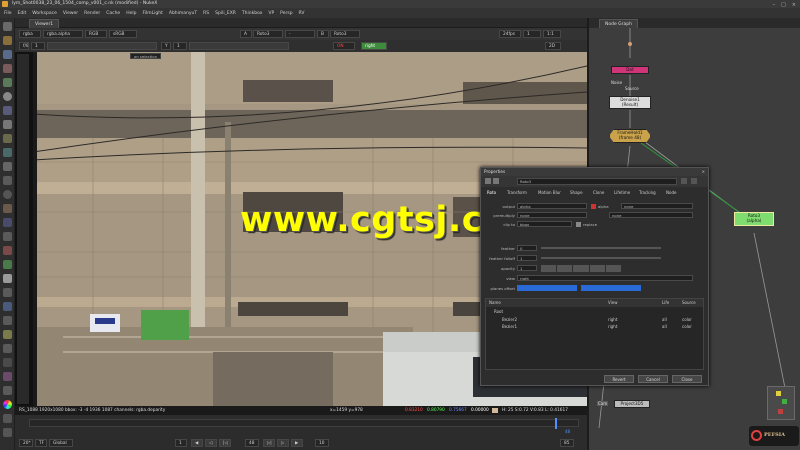 The height and width of the screenshot is (450, 800). What do you see at coordinates (630, 102) in the screenshot?
I see `denoise-node: Denoise1 (Result)` at bounding box center [630, 102].